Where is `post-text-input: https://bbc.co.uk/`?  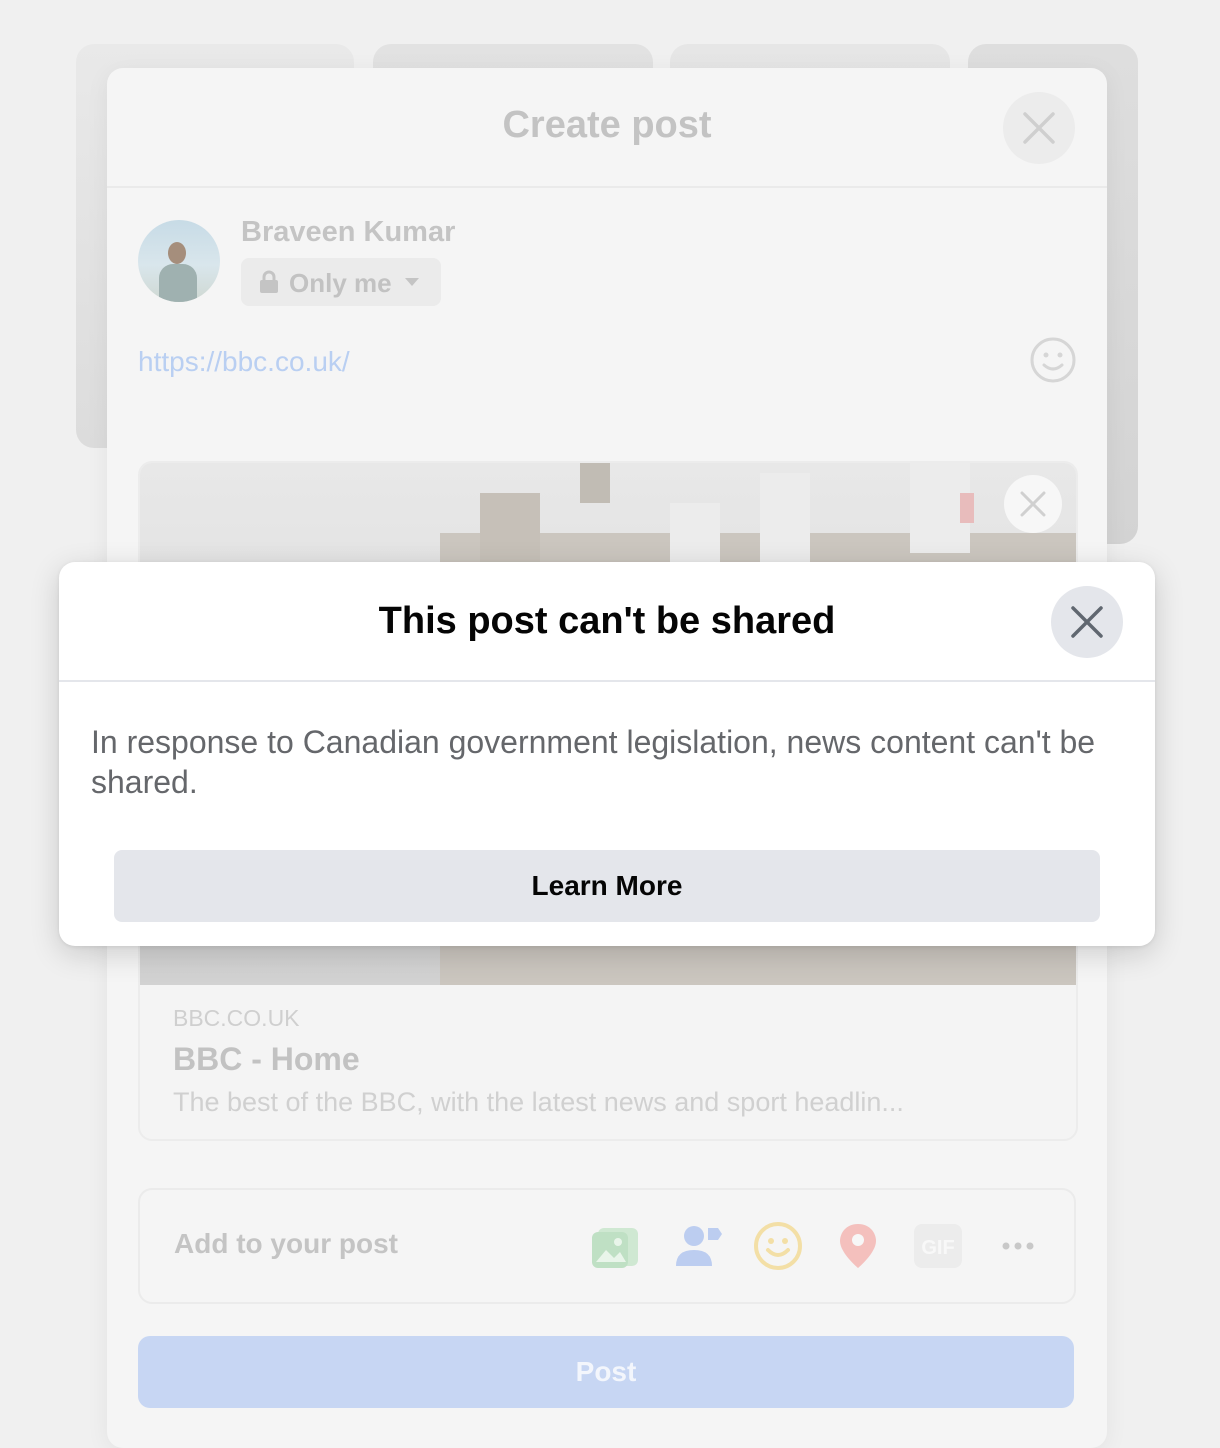
post-text-input: https://bbc.co.uk/ is located at coordinates (244, 362).